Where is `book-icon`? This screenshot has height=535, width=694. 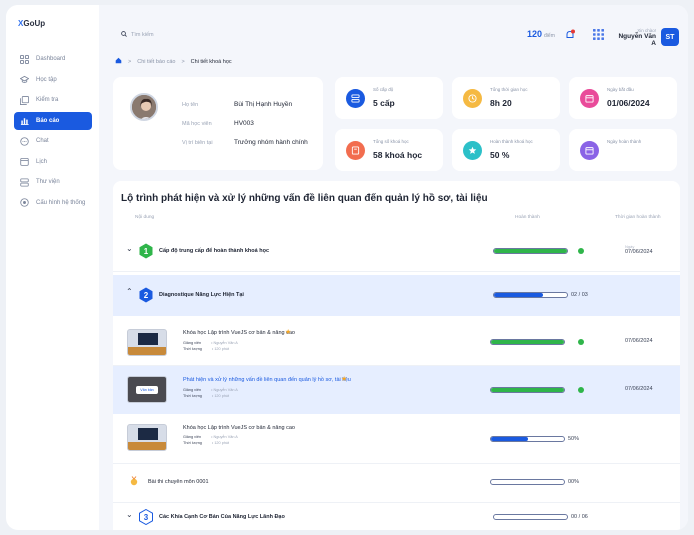 book-icon is located at coordinates (355, 150).